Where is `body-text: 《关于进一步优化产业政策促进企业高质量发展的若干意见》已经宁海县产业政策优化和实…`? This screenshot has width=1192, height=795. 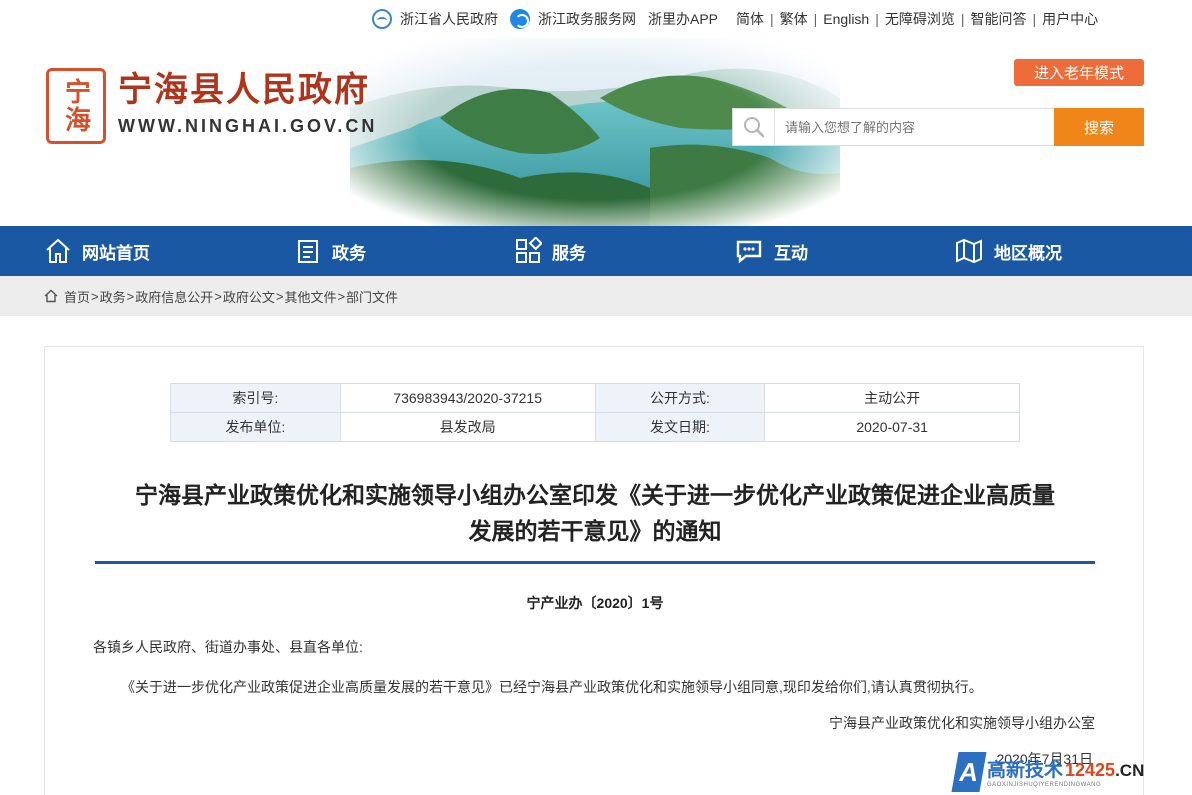
body-text: 《关于进一步优化产业政策促进企业高质量发展的若干意见》已经宁海县产业政策优化和实… is located at coordinates (552, 687).